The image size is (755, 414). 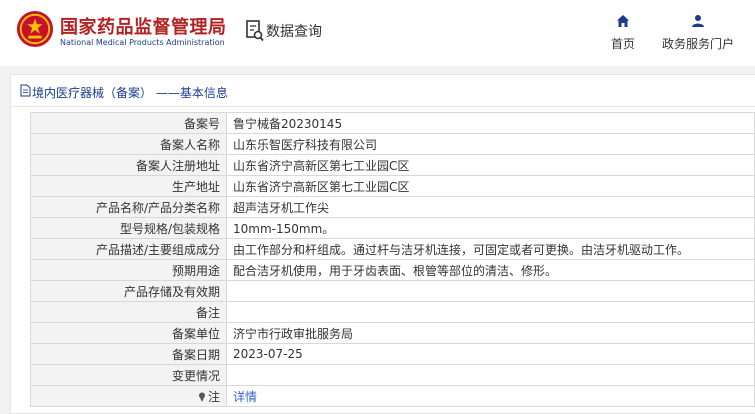 I want to click on nav-home-label: 首页, so click(x=622, y=44).